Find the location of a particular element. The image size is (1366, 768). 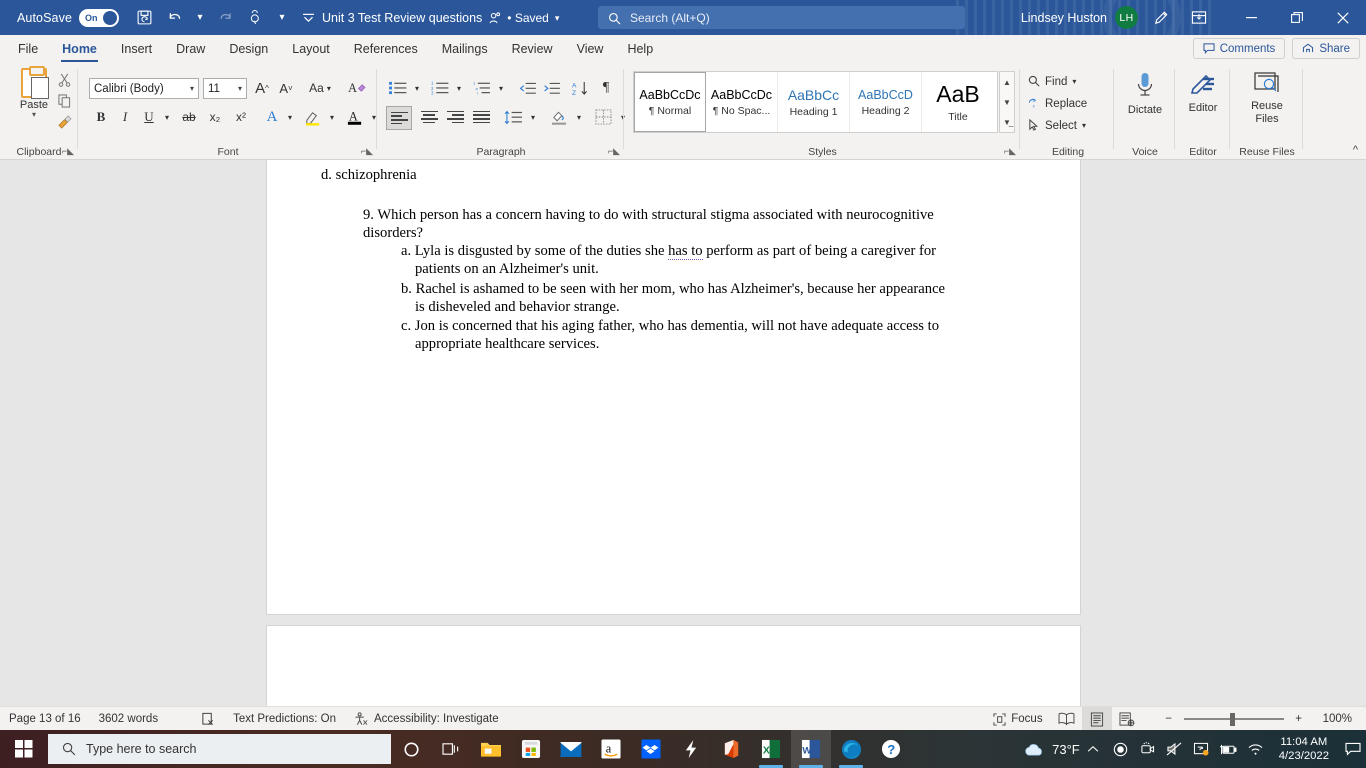

mail-icon is located at coordinates (571, 749).